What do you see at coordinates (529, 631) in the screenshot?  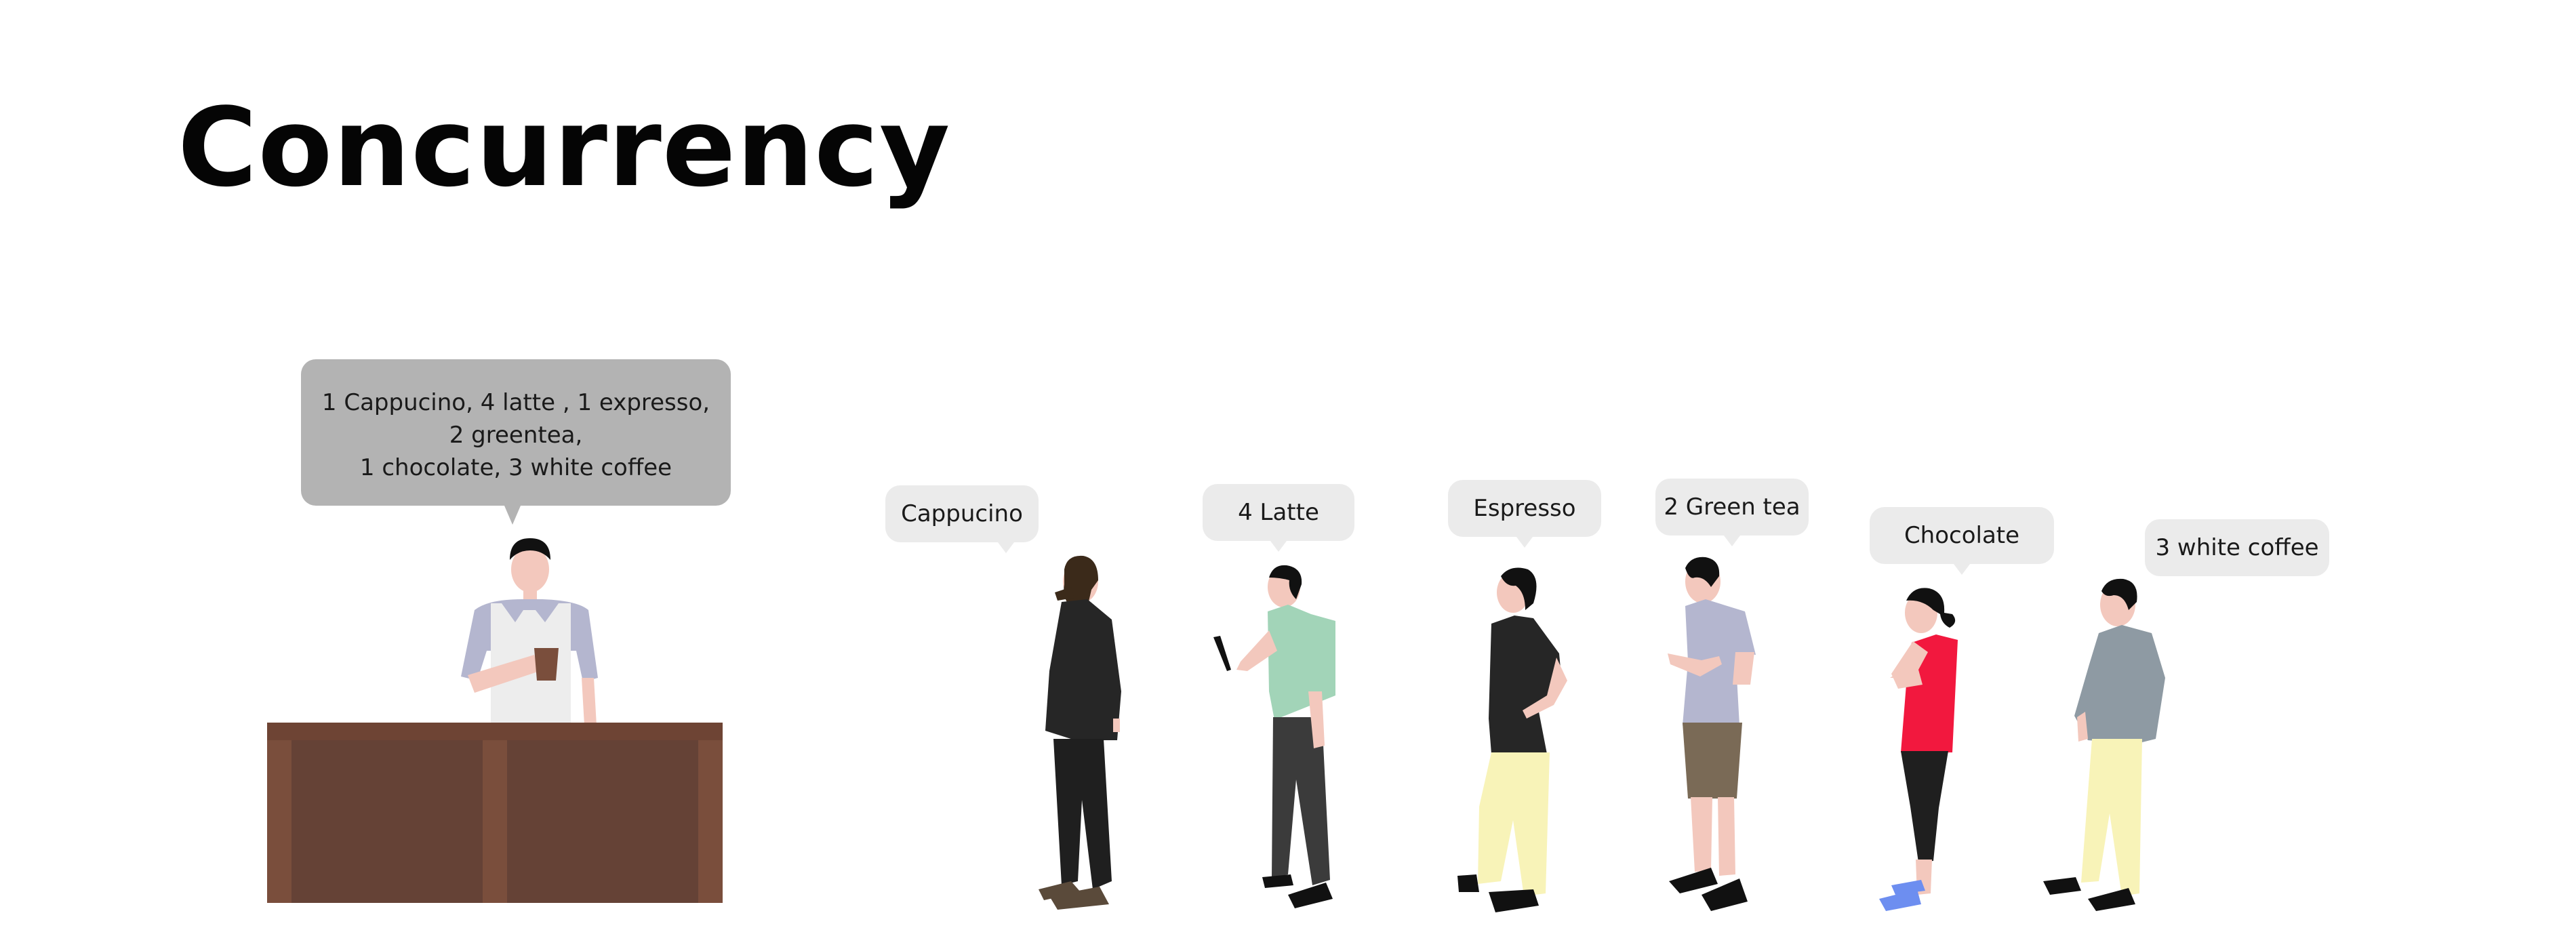 I see `barista-figure` at bounding box center [529, 631].